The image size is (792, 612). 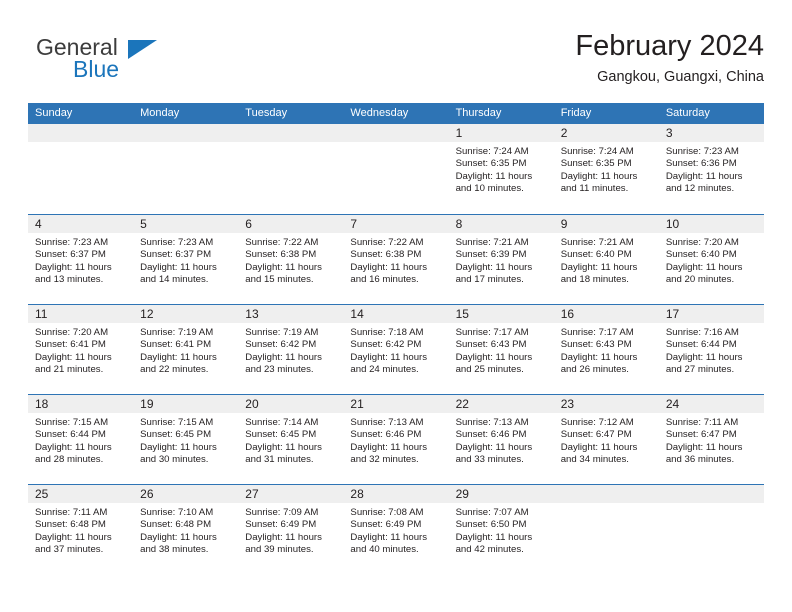 What do you see at coordinates (252, 494) in the screenshot?
I see `day-number: 27` at bounding box center [252, 494].